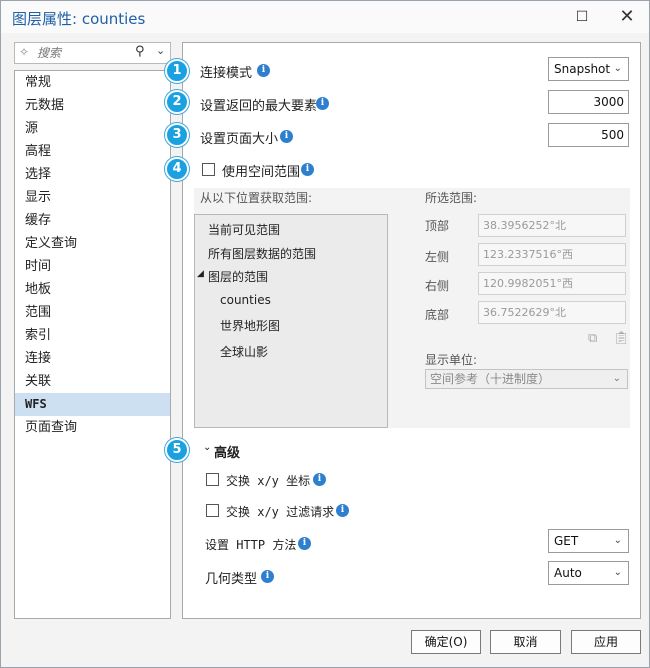 The height and width of the screenshot is (668, 650). What do you see at coordinates (606, 642) in the screenshot?
I see `apply-button: 应用` at bounding box center [606, 642].